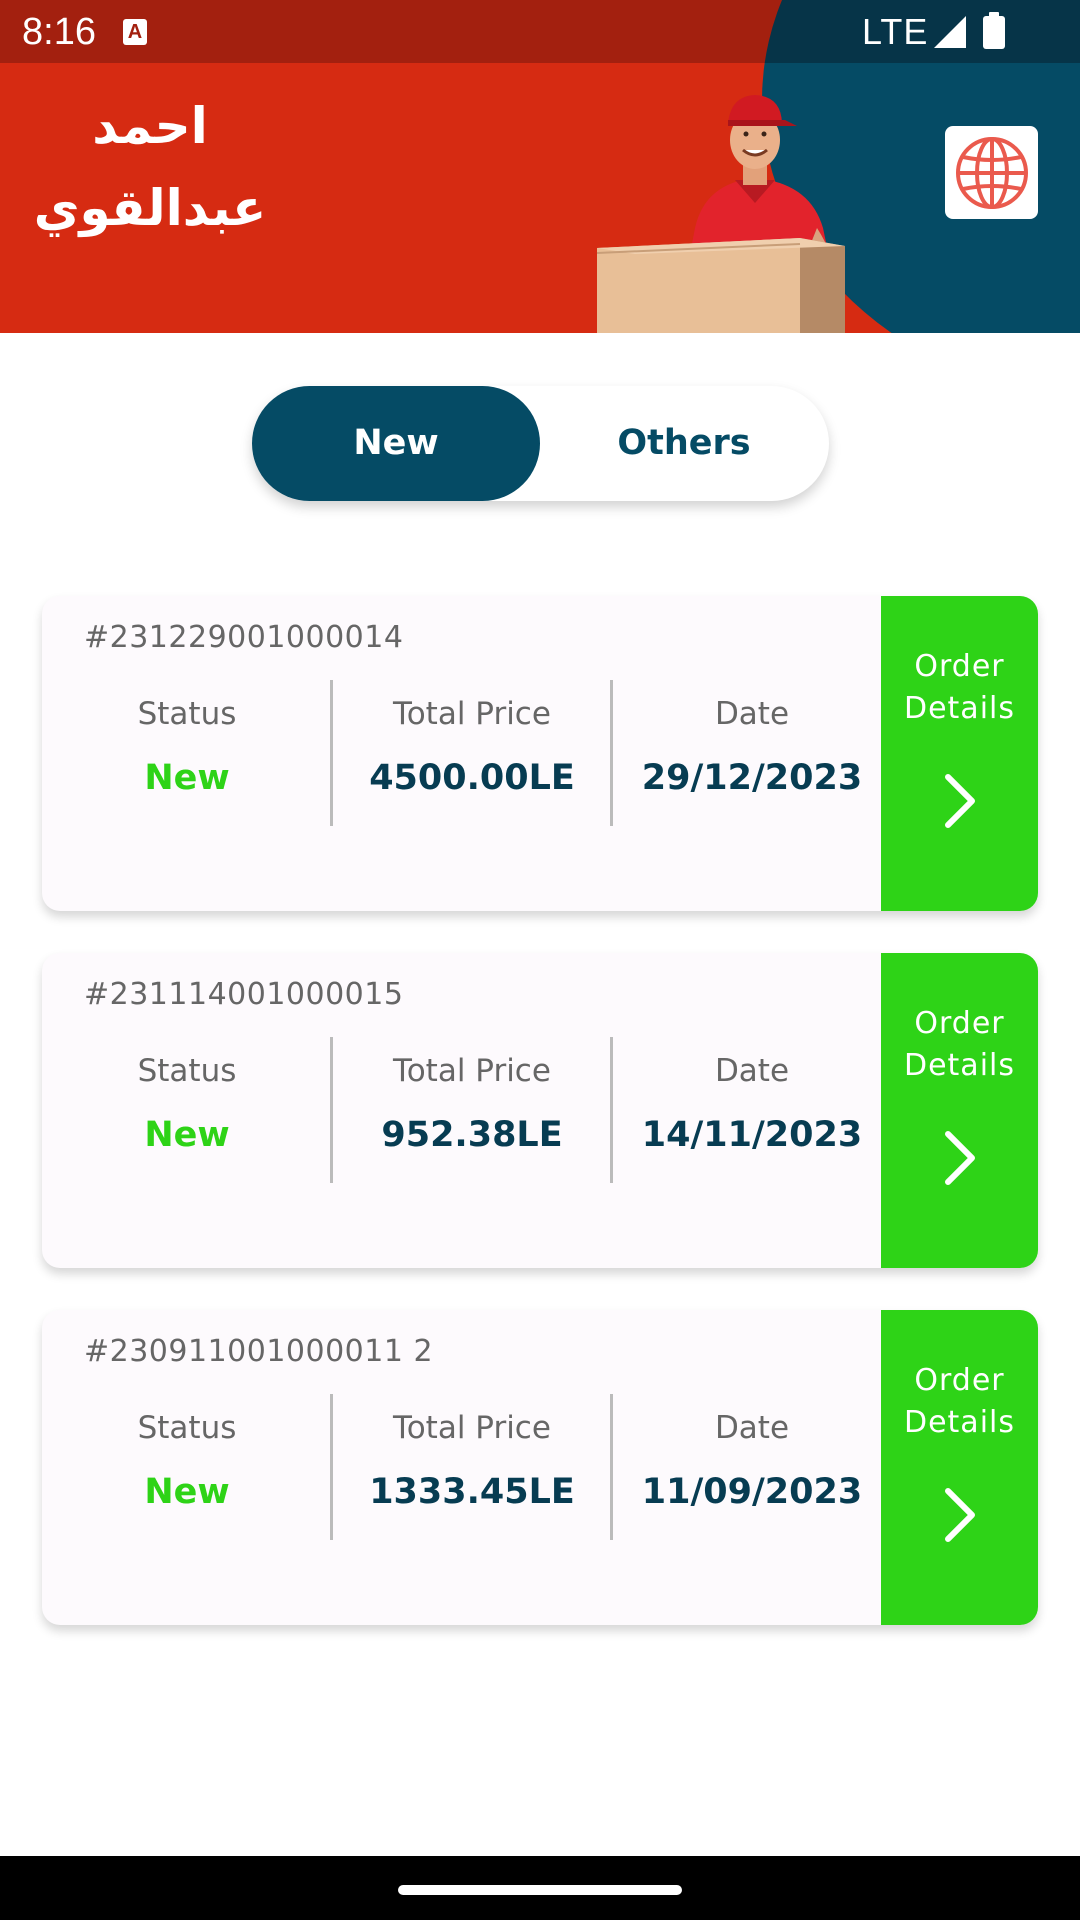  I want to click on order-total-price: Total Price 952.38LE, so click(472, 1110).